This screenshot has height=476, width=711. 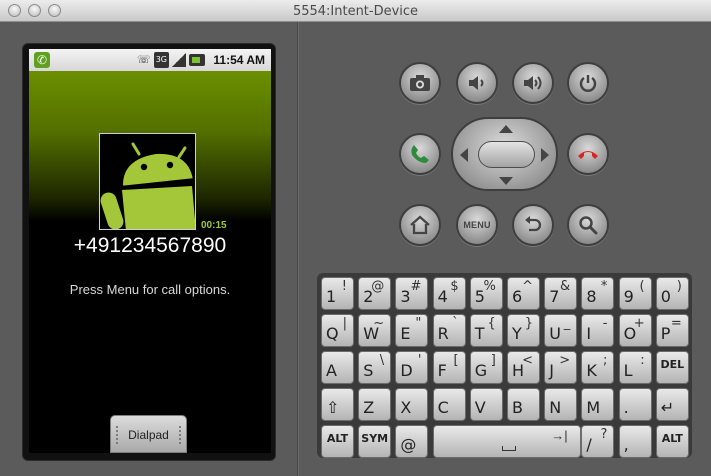 What do you see at coordinates (672, 293) in the screenshot?
I see `key-0: 0)` at bounding box center [672, 293].